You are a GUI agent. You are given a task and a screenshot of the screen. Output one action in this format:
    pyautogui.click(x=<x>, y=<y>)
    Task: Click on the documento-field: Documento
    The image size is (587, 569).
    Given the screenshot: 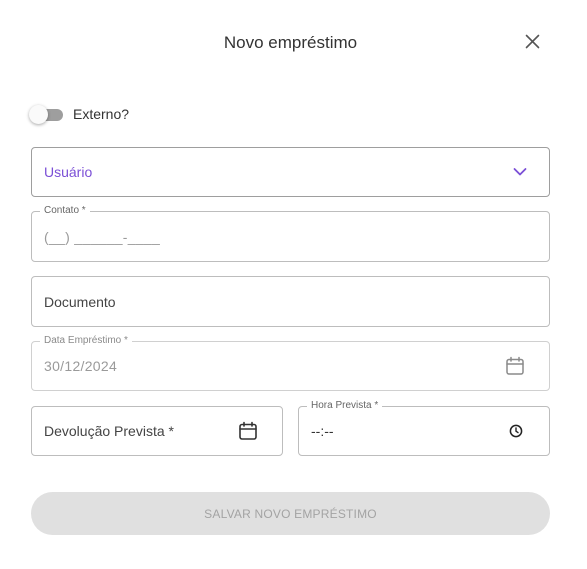 What is the action you would take?
    pyautogui.click(x=290, y=301)
    